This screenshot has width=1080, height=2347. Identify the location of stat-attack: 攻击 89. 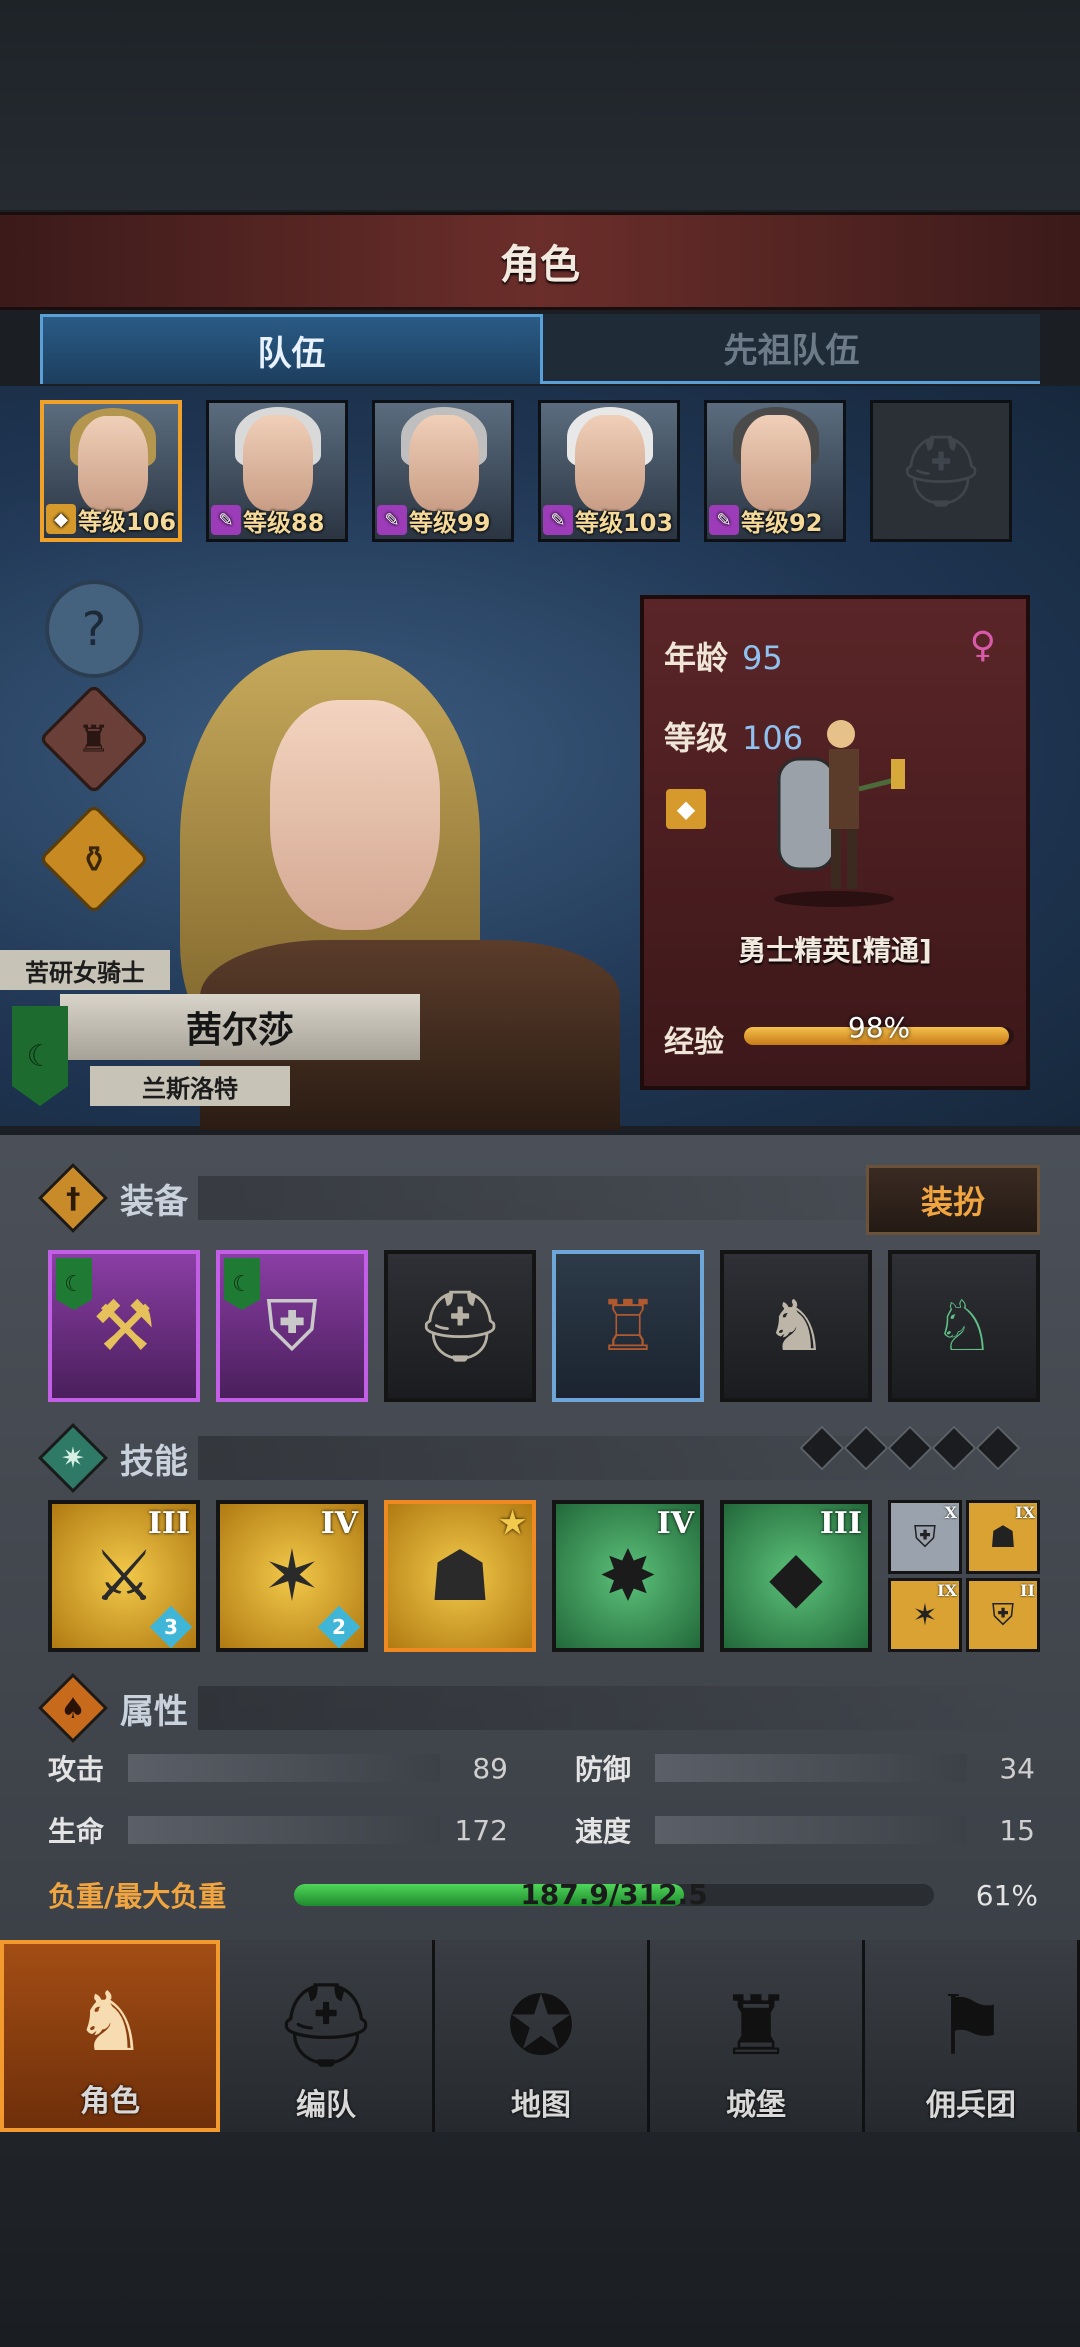
(278, 1768).